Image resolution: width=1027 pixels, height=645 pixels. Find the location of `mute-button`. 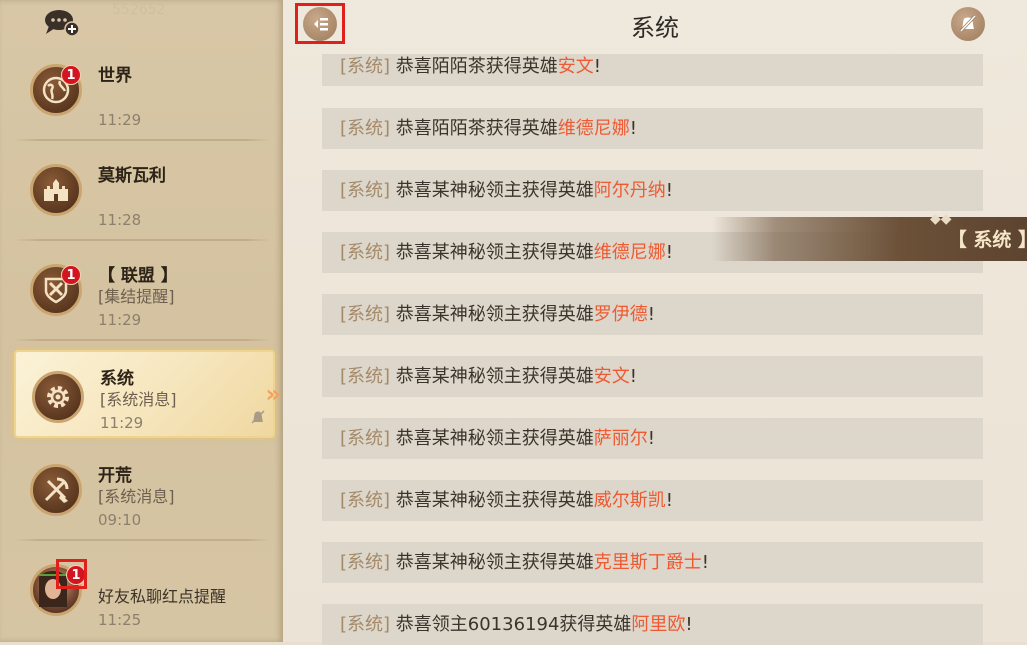

mute-button is located at coordinates (968, 24).